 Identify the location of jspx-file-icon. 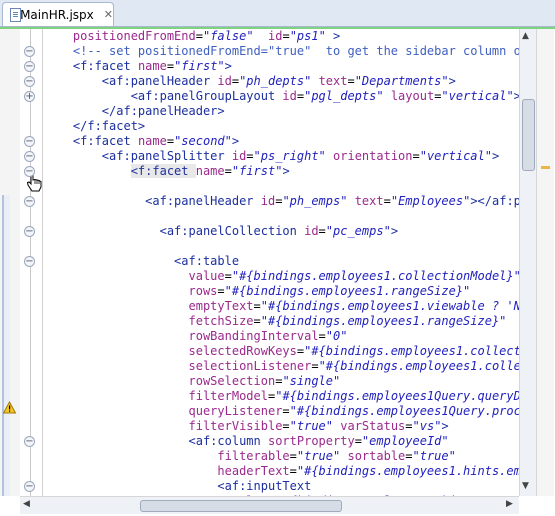
(15, 15).